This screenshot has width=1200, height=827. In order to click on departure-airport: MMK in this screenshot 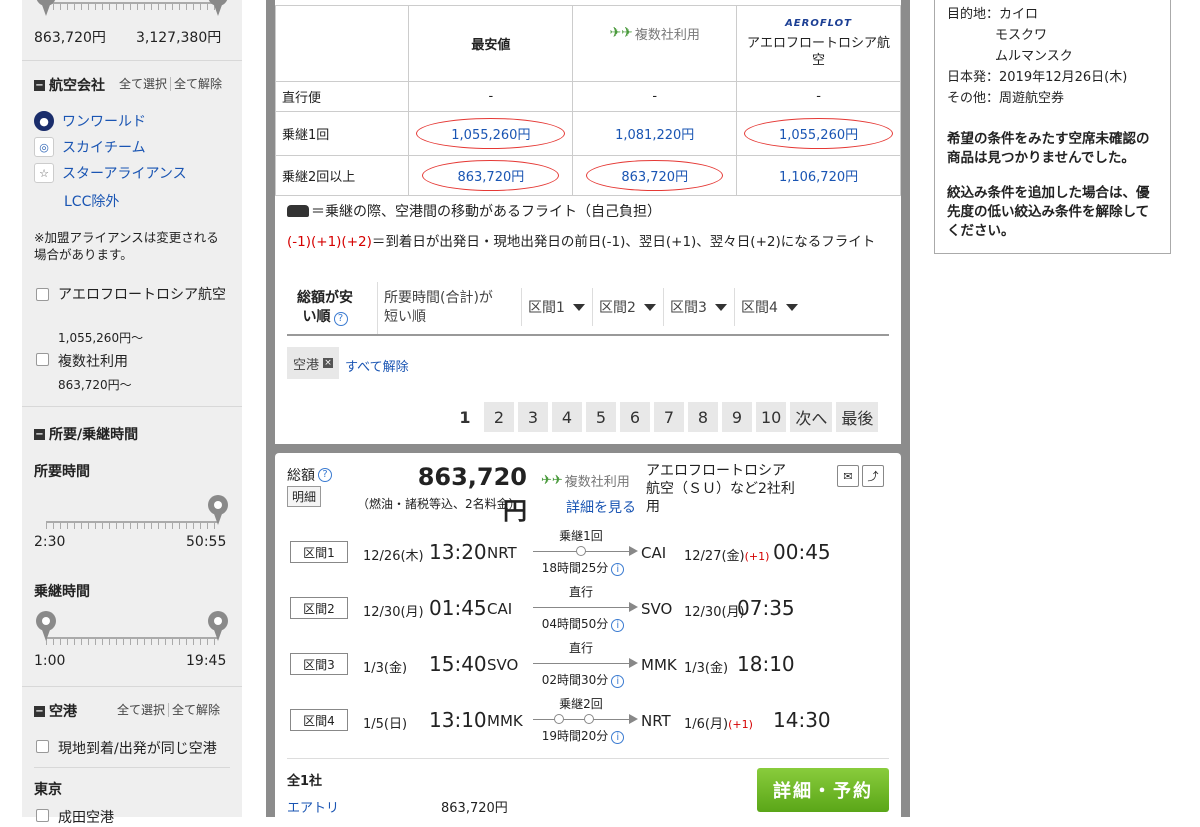, I will do `click(505, 721)`.